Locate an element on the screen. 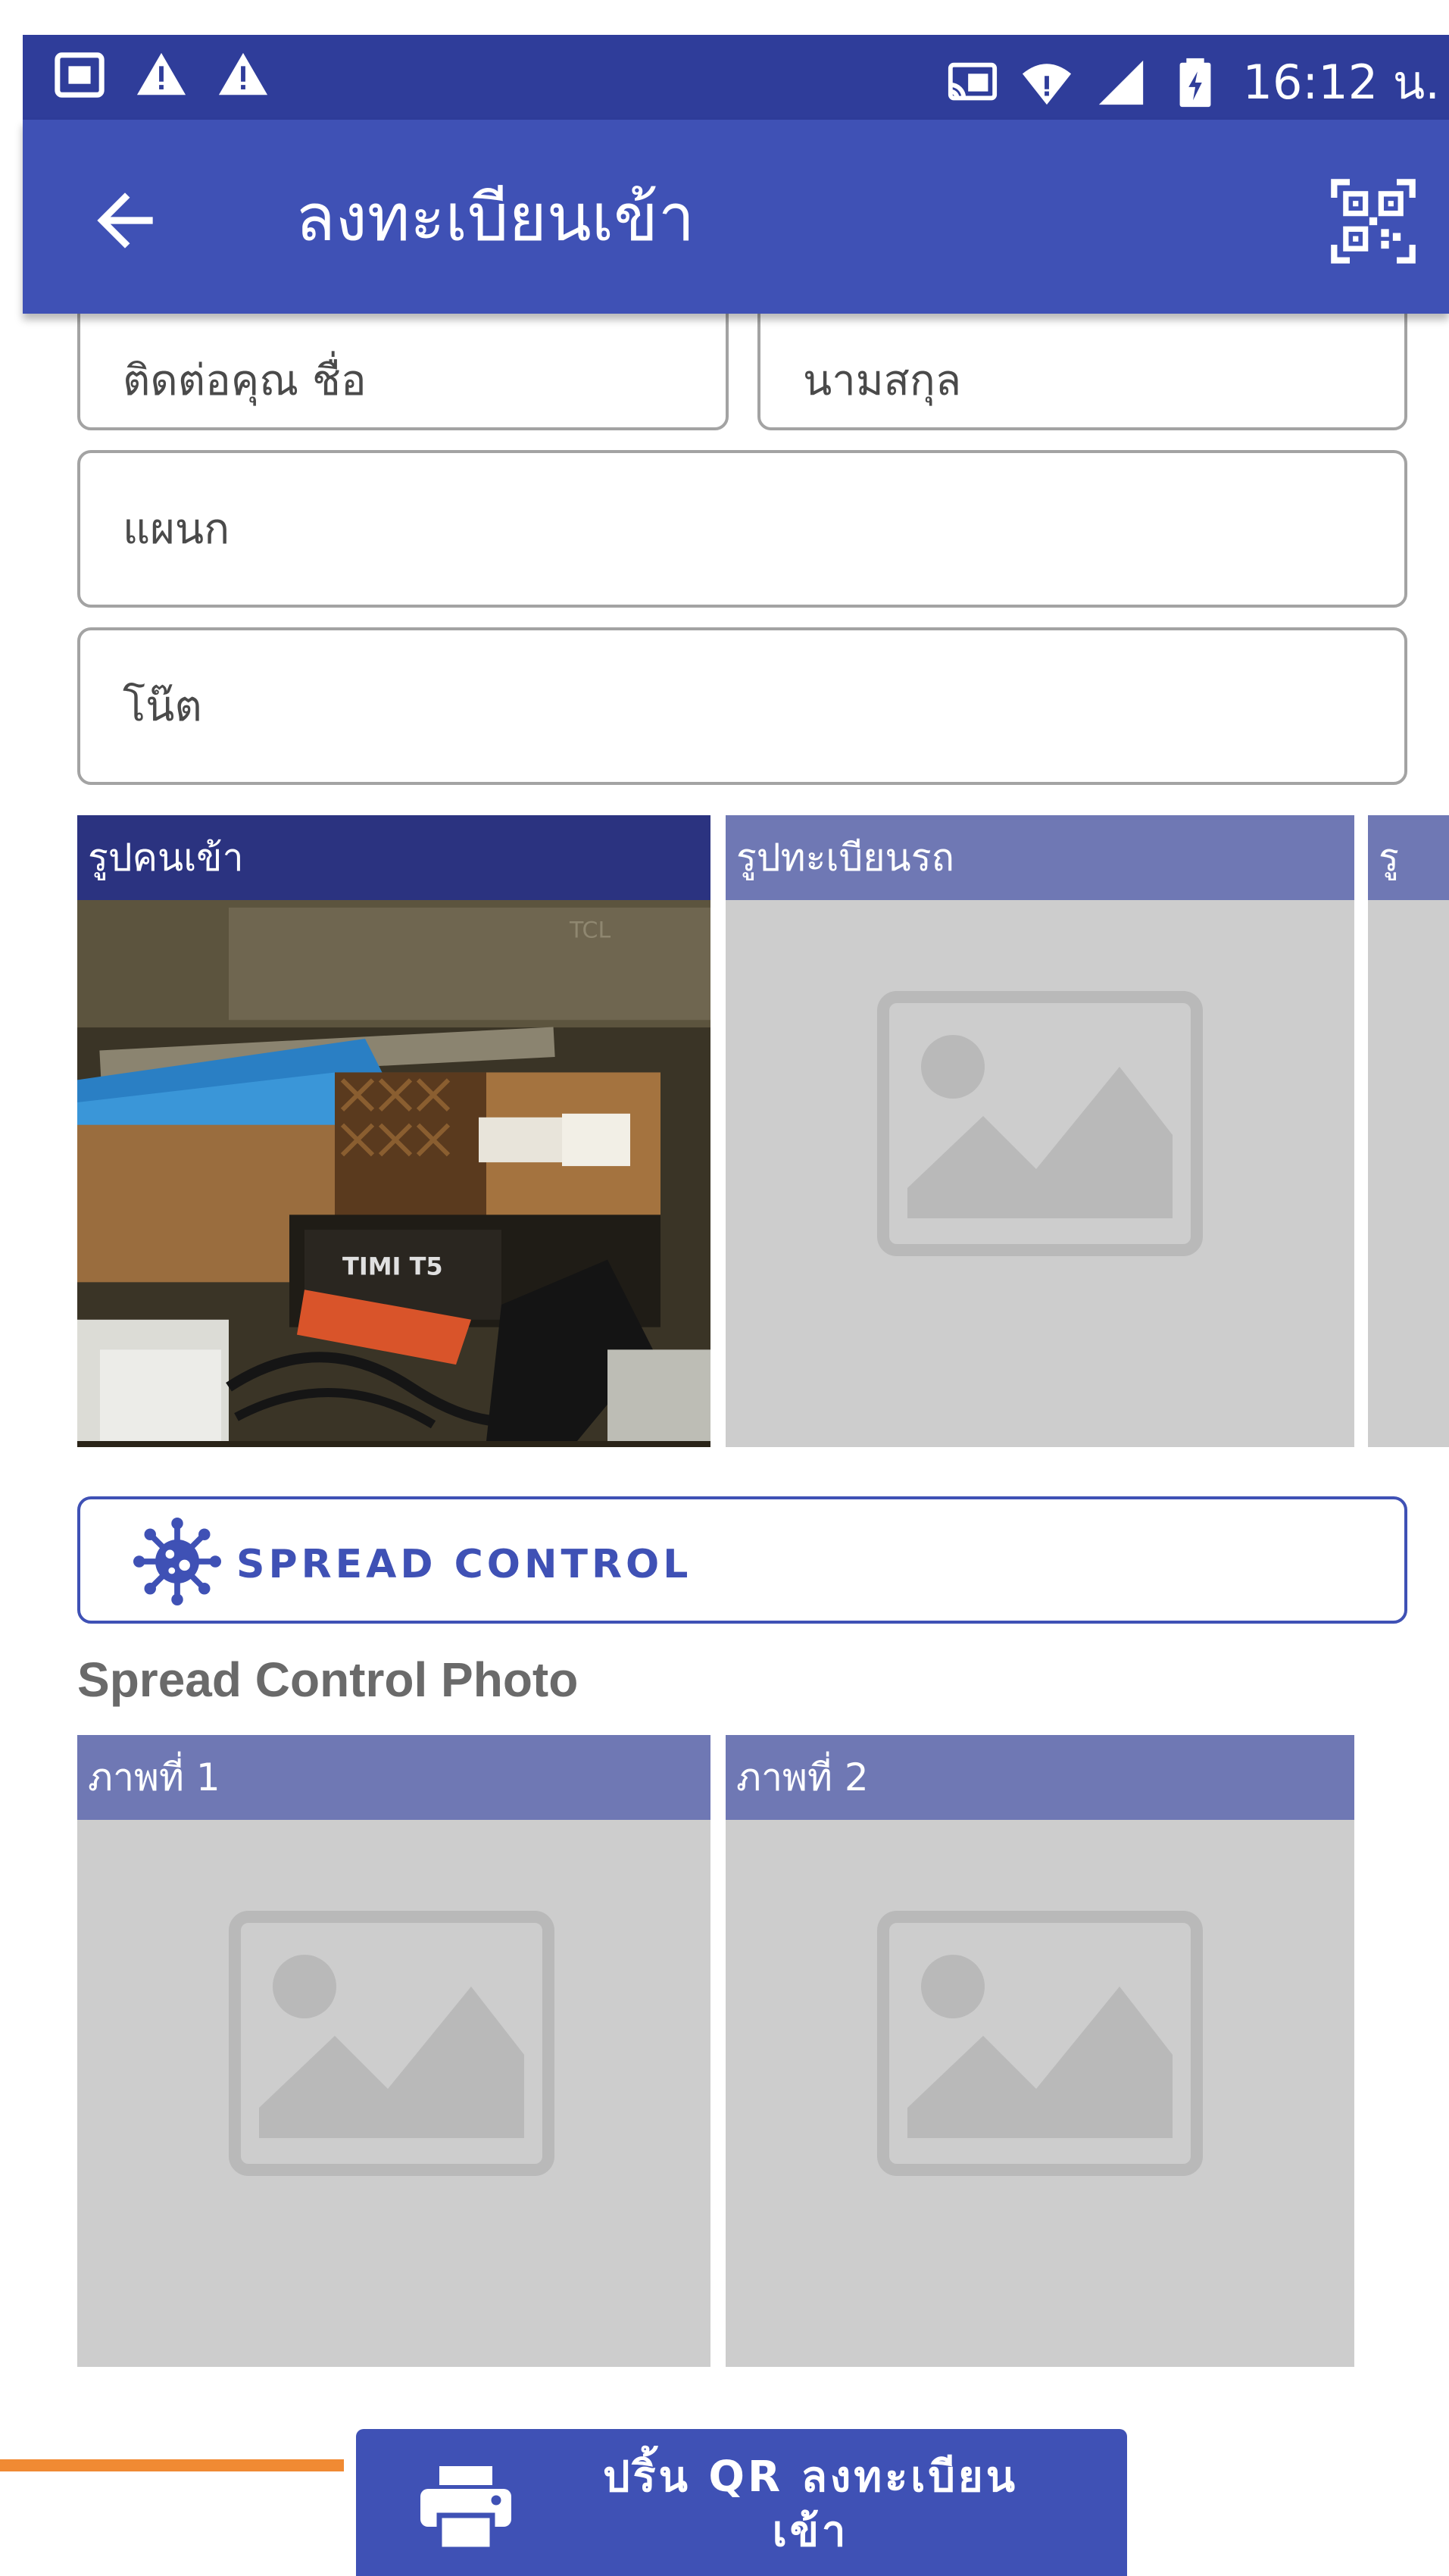 The height and width of the screenshot is (2576, 1449). qr-code-scan-icon is located at coordinates (1373, 221).